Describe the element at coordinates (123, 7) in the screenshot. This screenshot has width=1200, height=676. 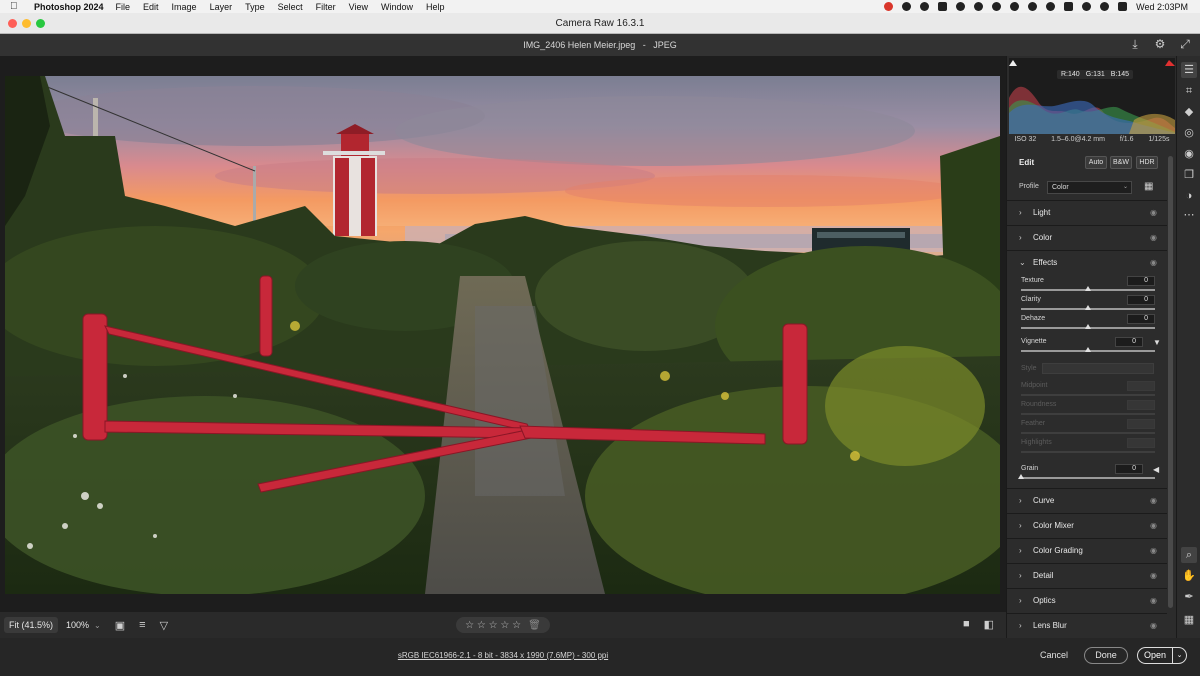
I see `menu-file: File` at that location.